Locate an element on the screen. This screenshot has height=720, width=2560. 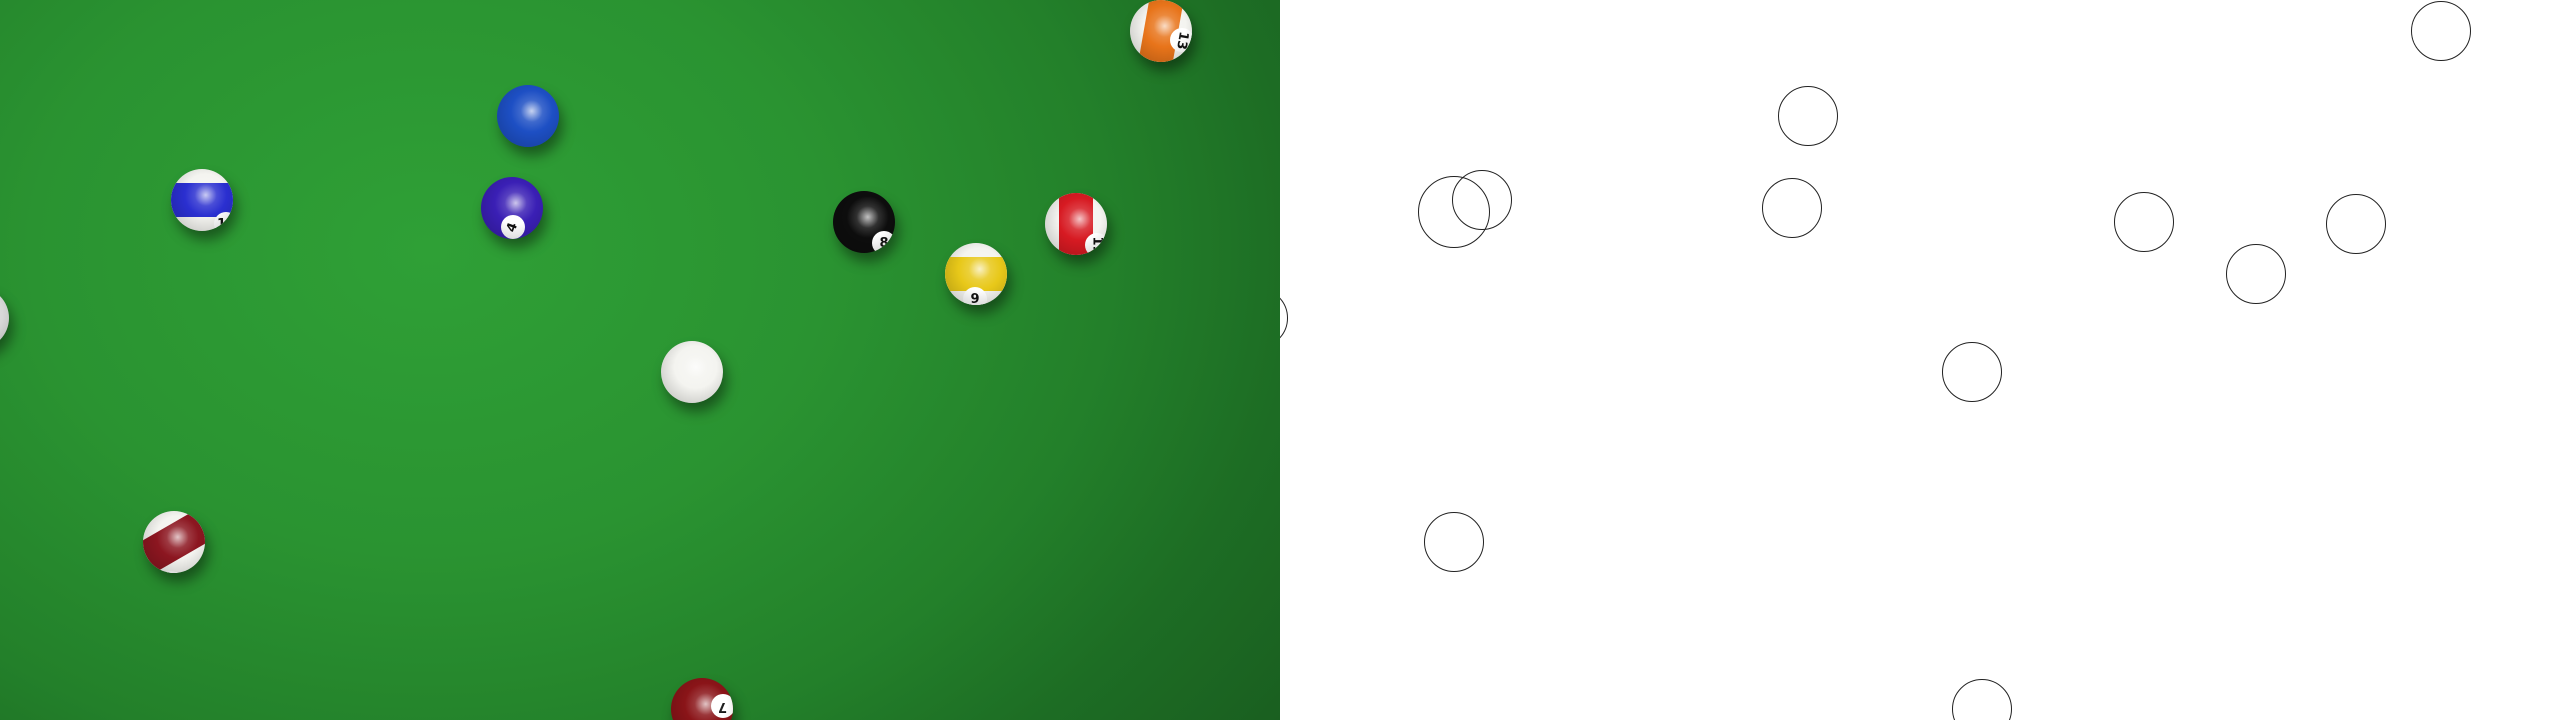
ball-9-outline is located at coordinates (2256, 274).